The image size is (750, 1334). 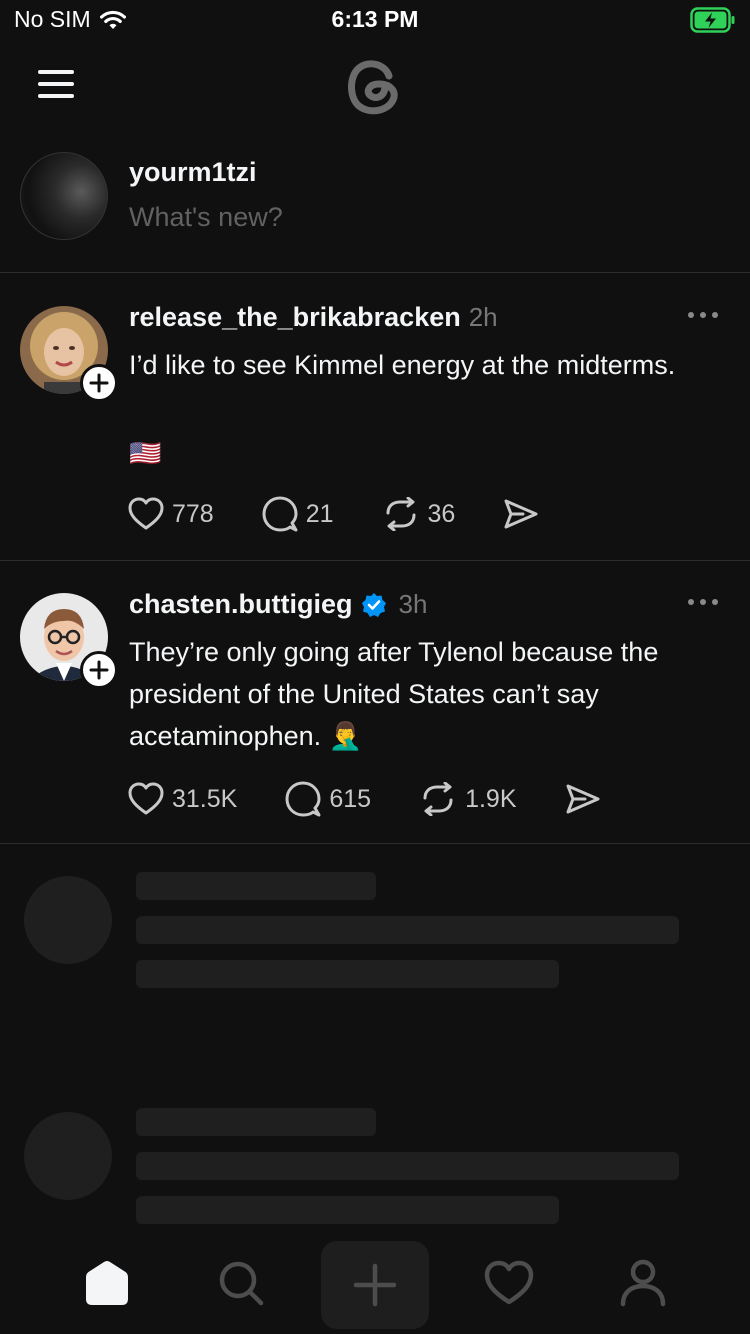 What do you see at coordinates (419, 514) in the screenshot?
I see `repost-button: 36` at bounding box center [419, 514].